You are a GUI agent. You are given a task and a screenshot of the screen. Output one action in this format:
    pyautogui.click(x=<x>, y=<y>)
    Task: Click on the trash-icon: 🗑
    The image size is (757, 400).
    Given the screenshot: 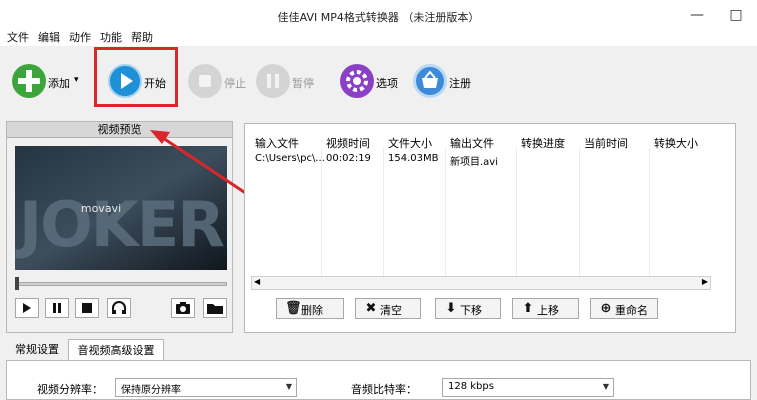 What is the action you would take?
    pyautogui.click(x=293, y=308)
    